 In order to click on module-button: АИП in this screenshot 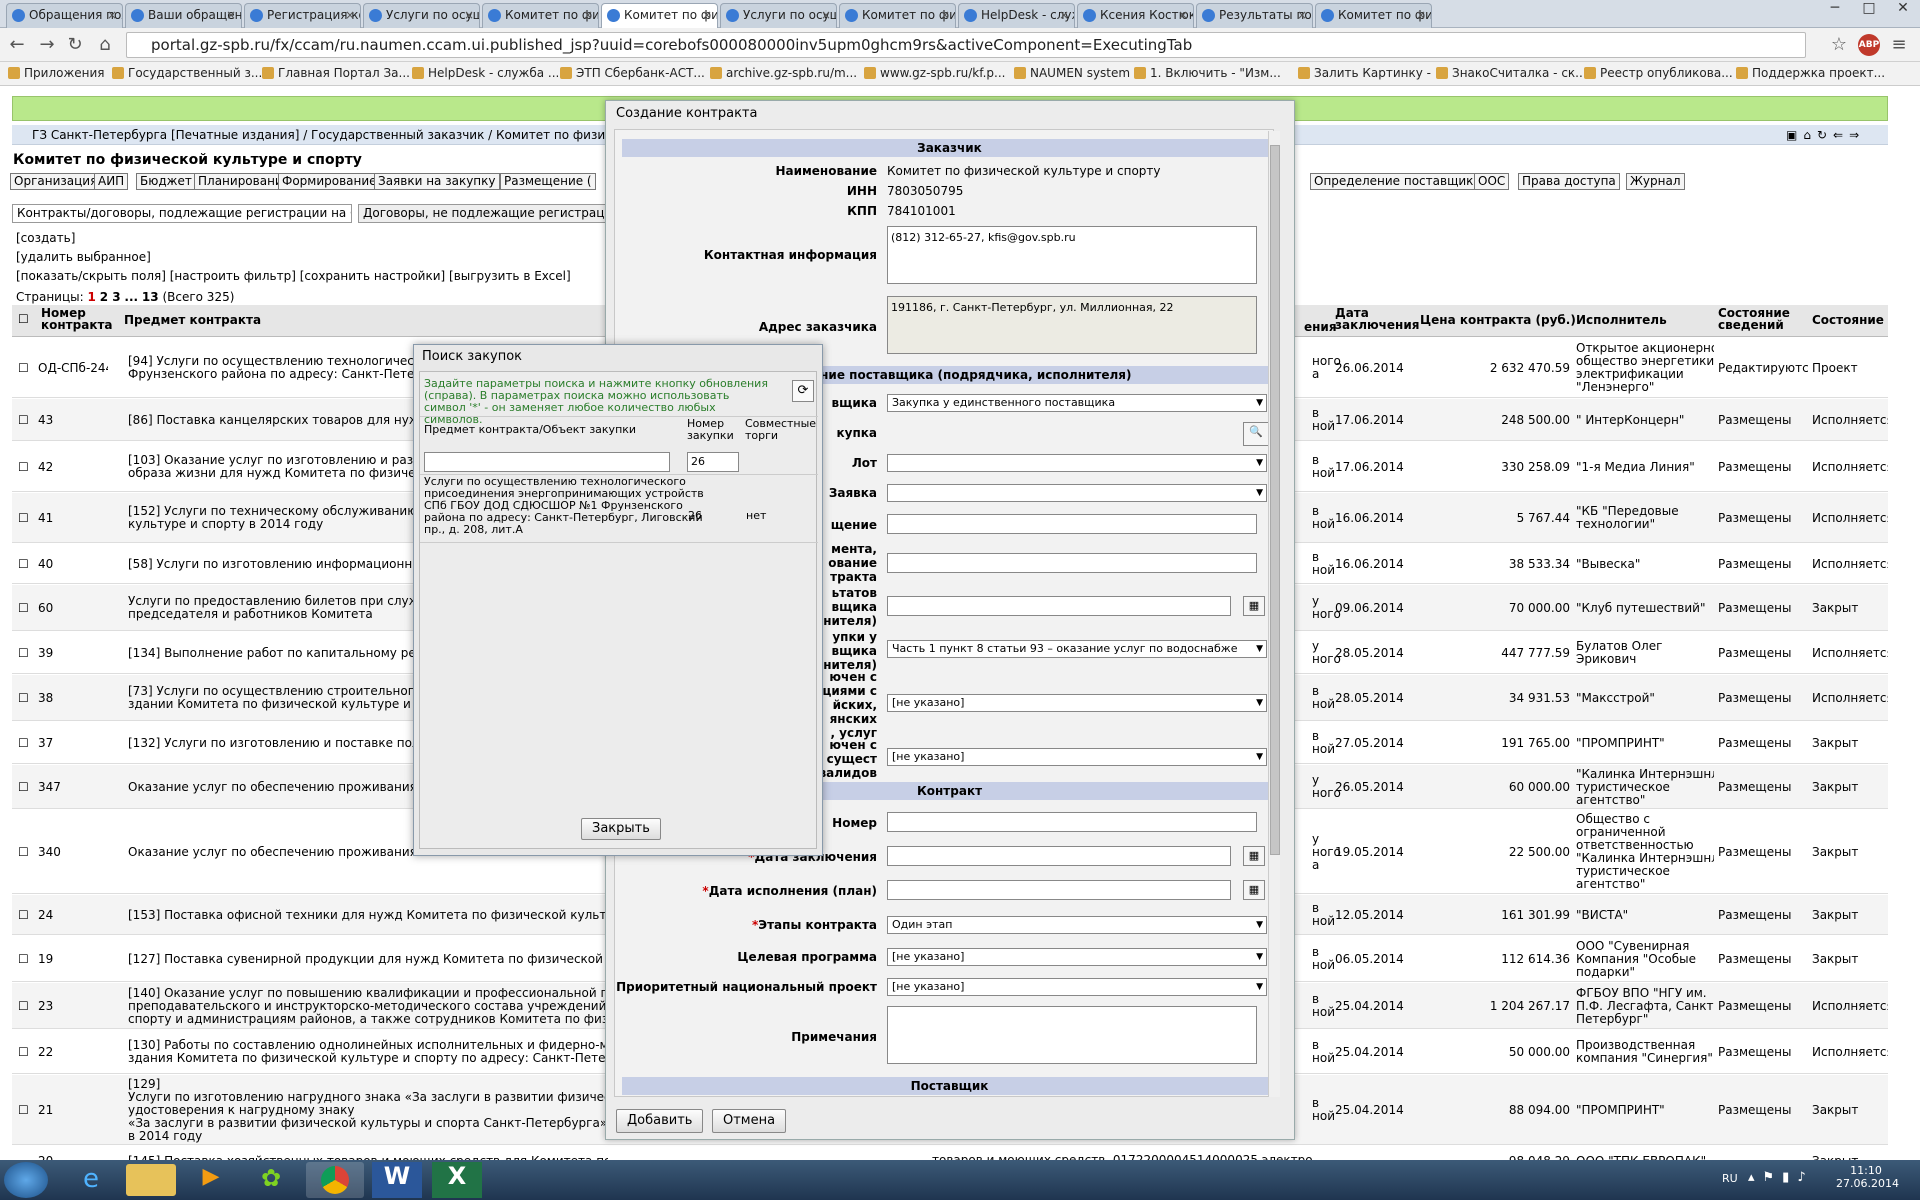, I will do `click(111, 181)`.